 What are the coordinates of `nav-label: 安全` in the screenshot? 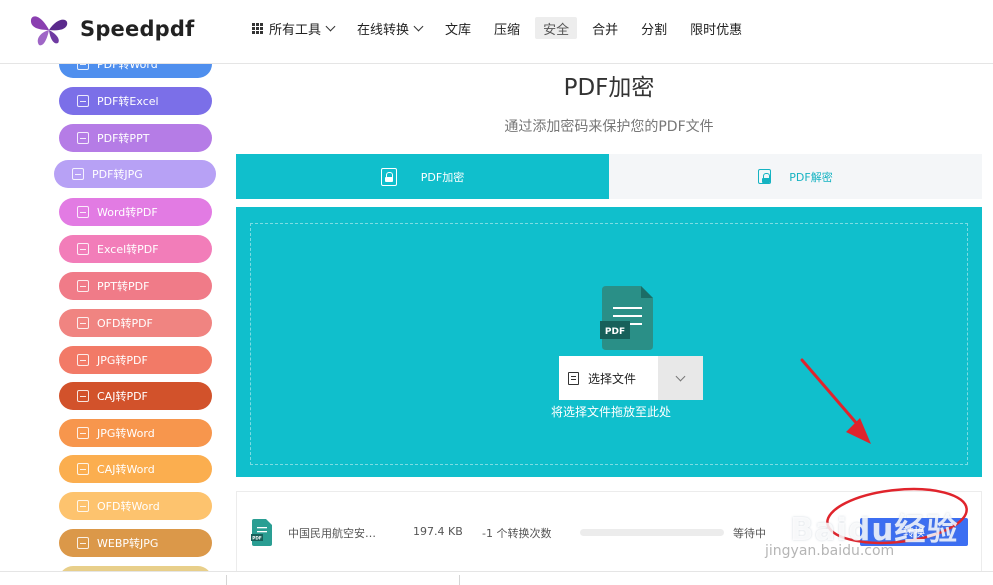 It's located at (556, 30).